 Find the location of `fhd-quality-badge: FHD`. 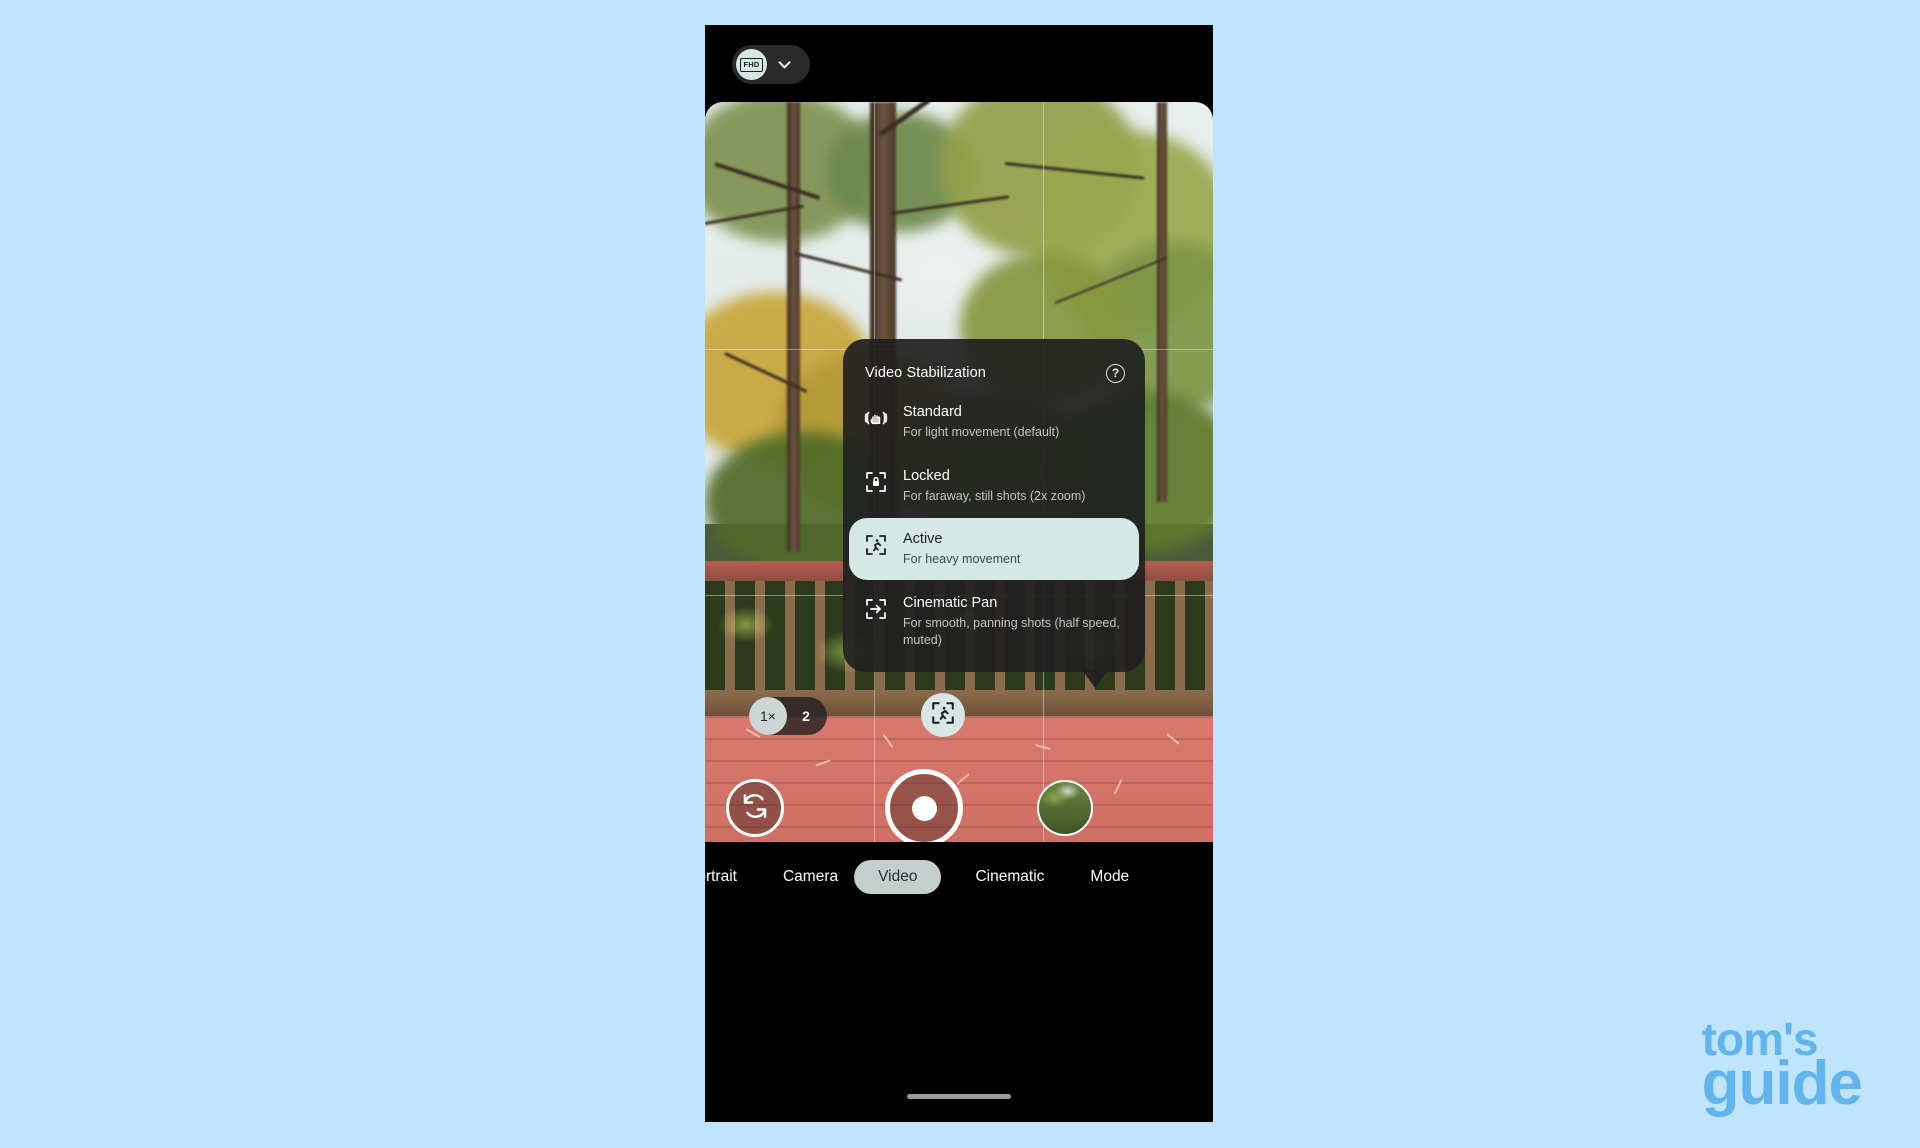

fhd-quality-badge: FHD is located at coordinates (751, 64).